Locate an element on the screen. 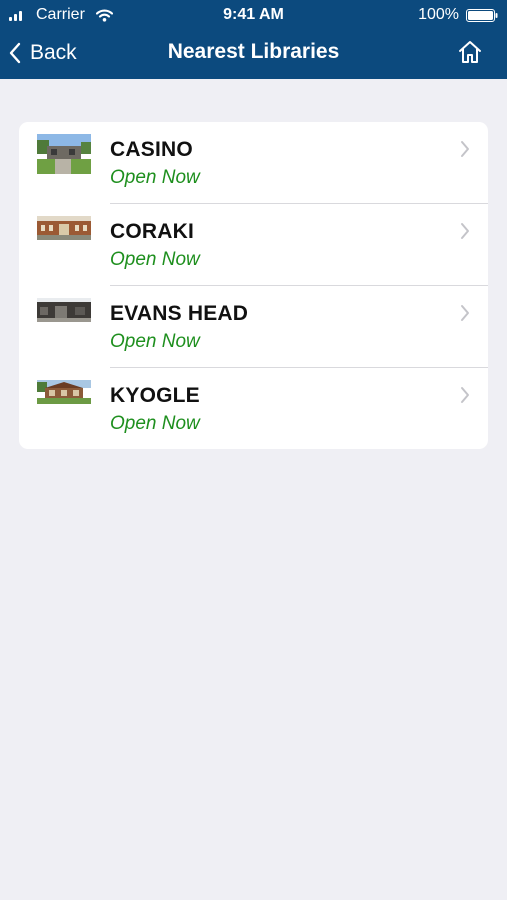 The width and height of the screenshot is (507, 900). library-photo-coraki is located at coordinates (64, 228).